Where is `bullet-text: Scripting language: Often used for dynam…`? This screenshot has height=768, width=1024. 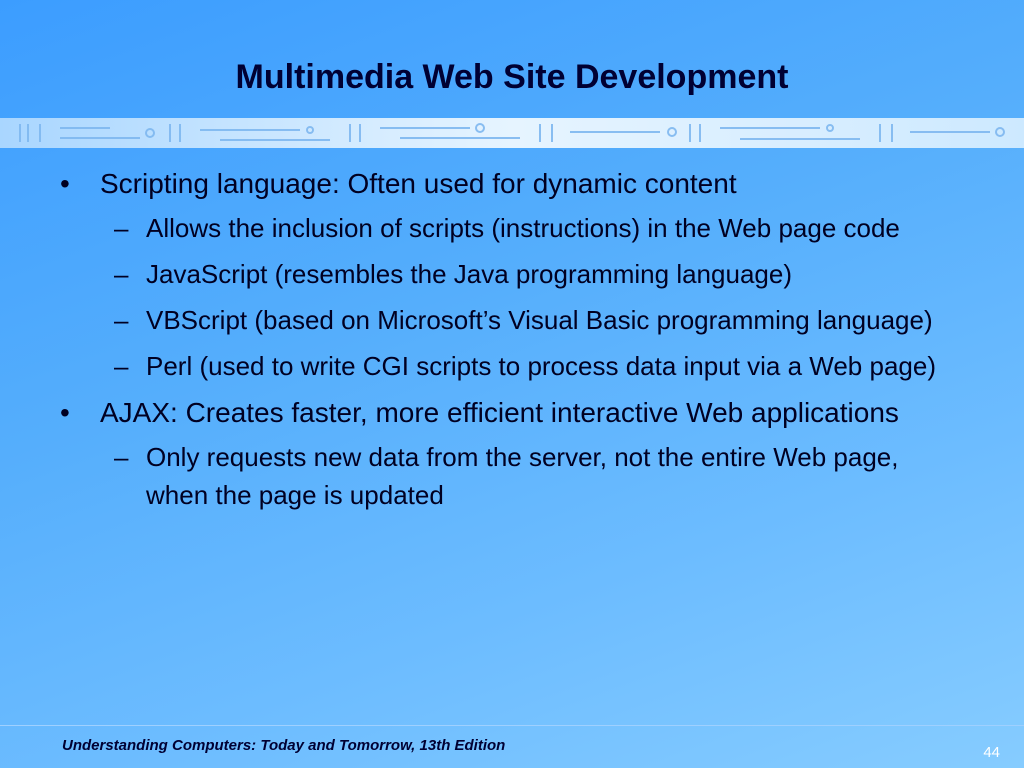 bullet-text: Scripting language: Often used for dynam… is located at coordinates (418, 183).